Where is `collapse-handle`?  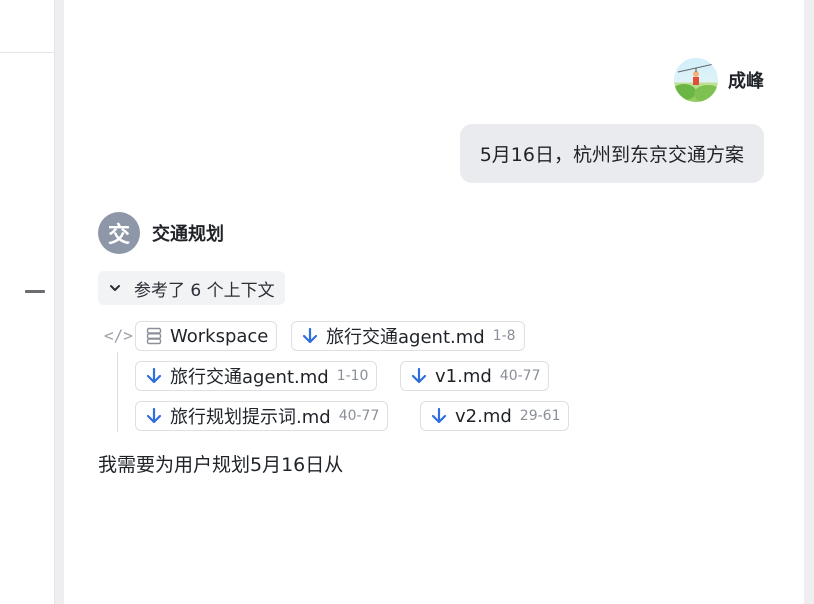 collapse-handle is located at coordinates (35, 291).